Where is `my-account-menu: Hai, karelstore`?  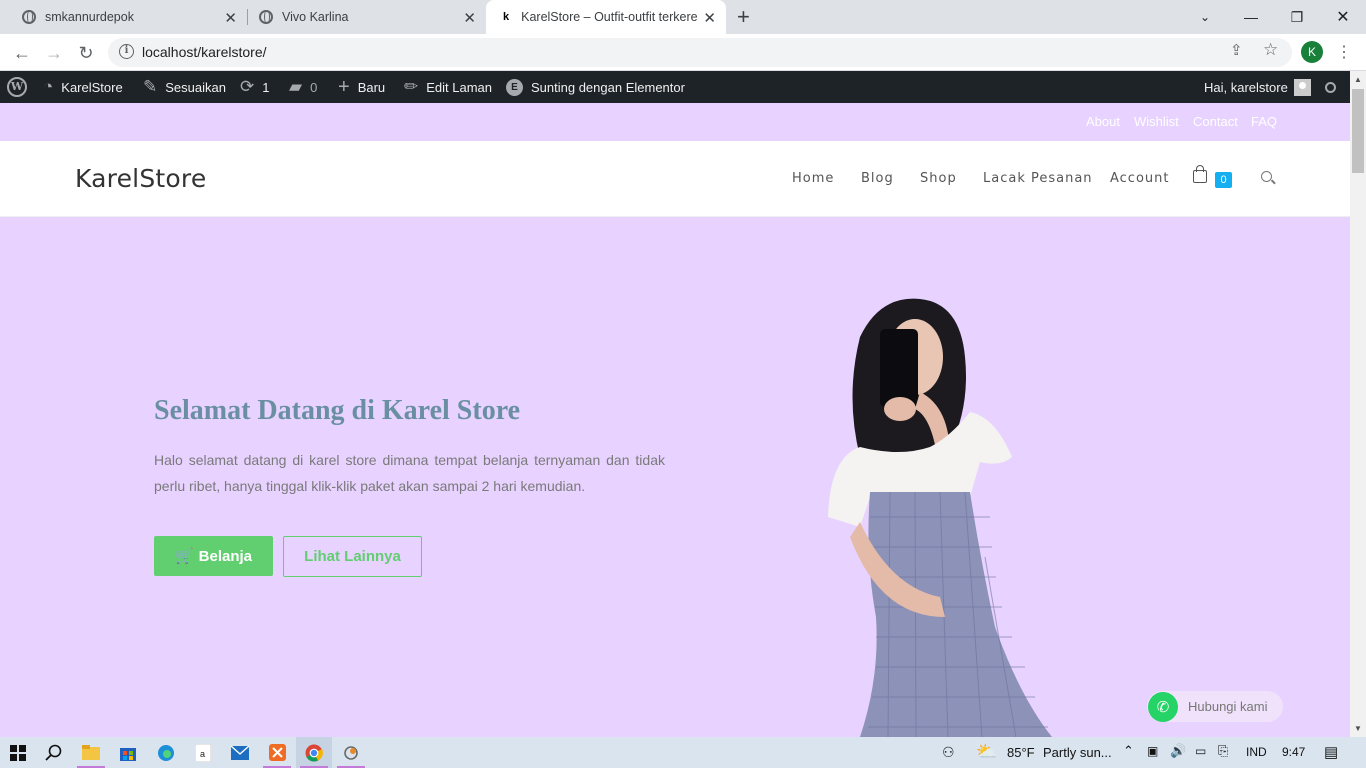
my-account-menu: Hai, karelstore is located at coordinates (1257, 87).